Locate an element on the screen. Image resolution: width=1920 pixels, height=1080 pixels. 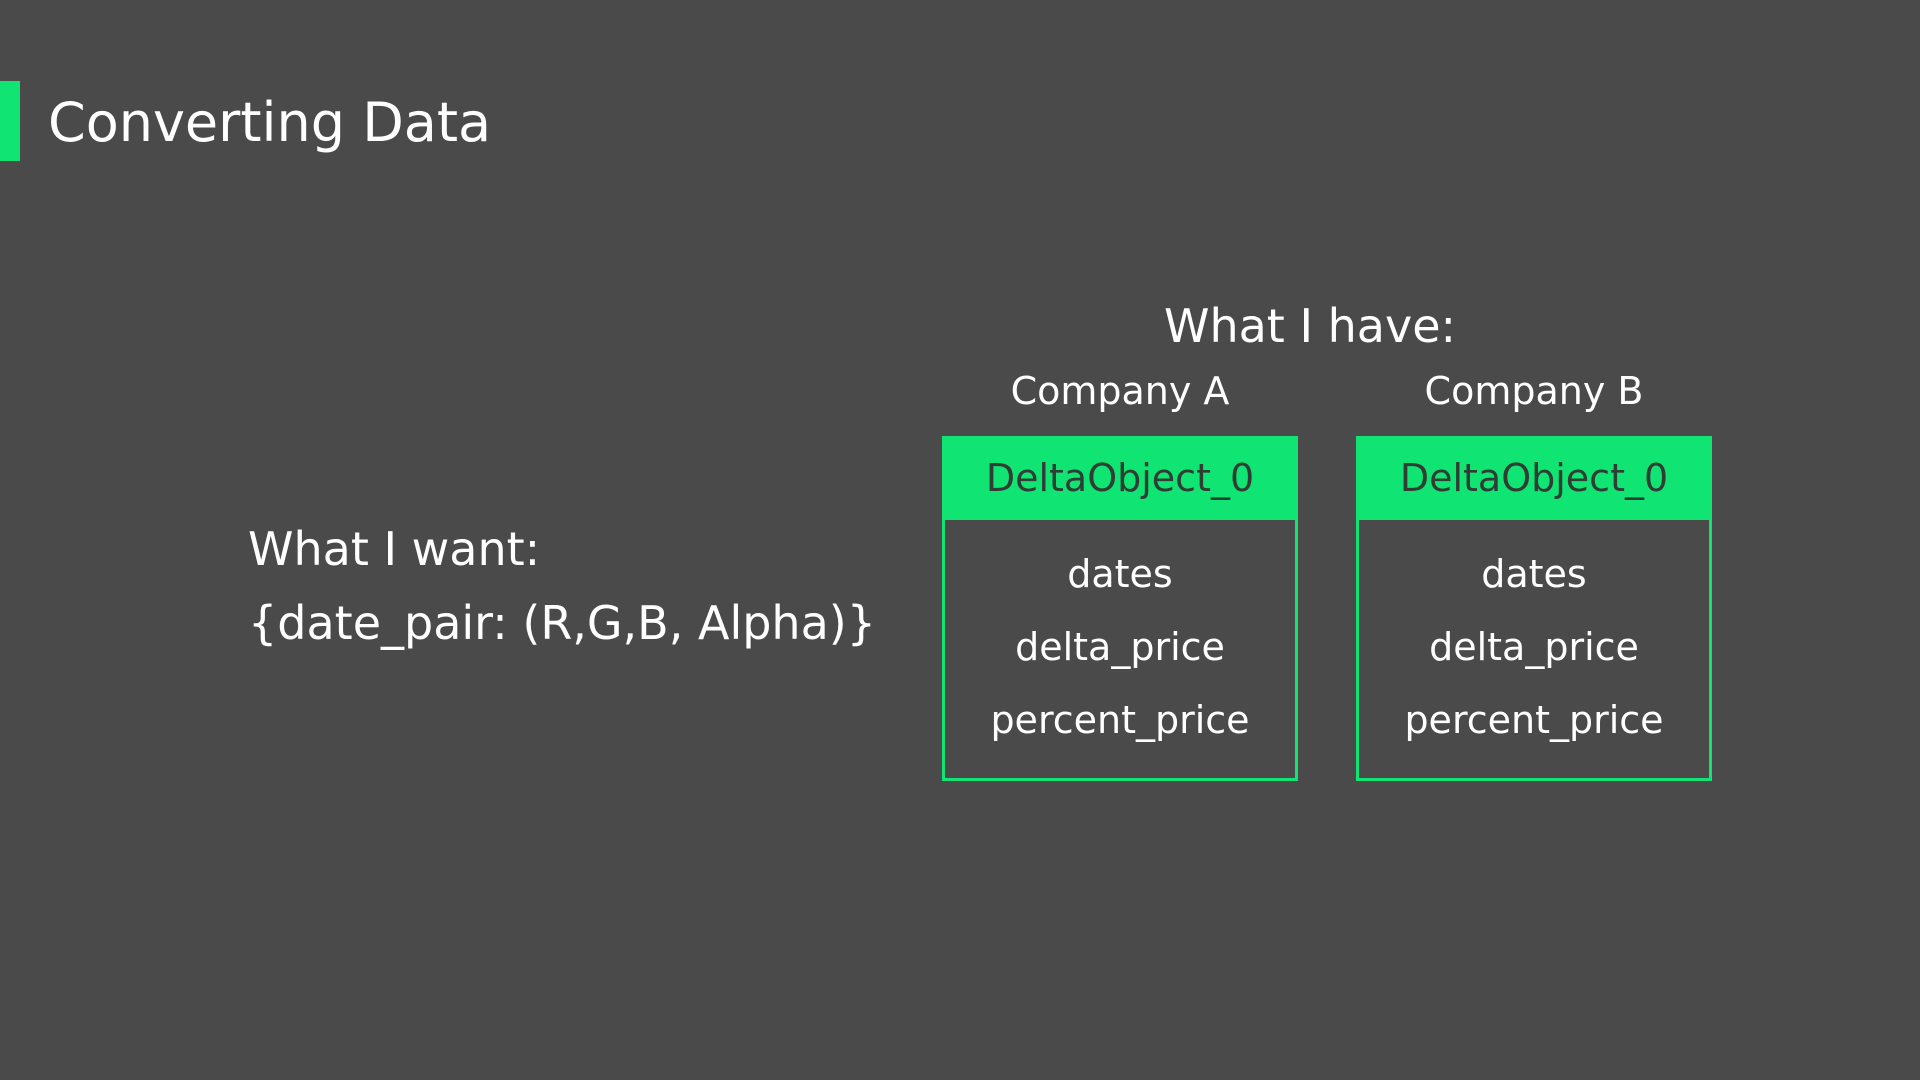
company-label: Company B is located at coordinates (1534, 391).